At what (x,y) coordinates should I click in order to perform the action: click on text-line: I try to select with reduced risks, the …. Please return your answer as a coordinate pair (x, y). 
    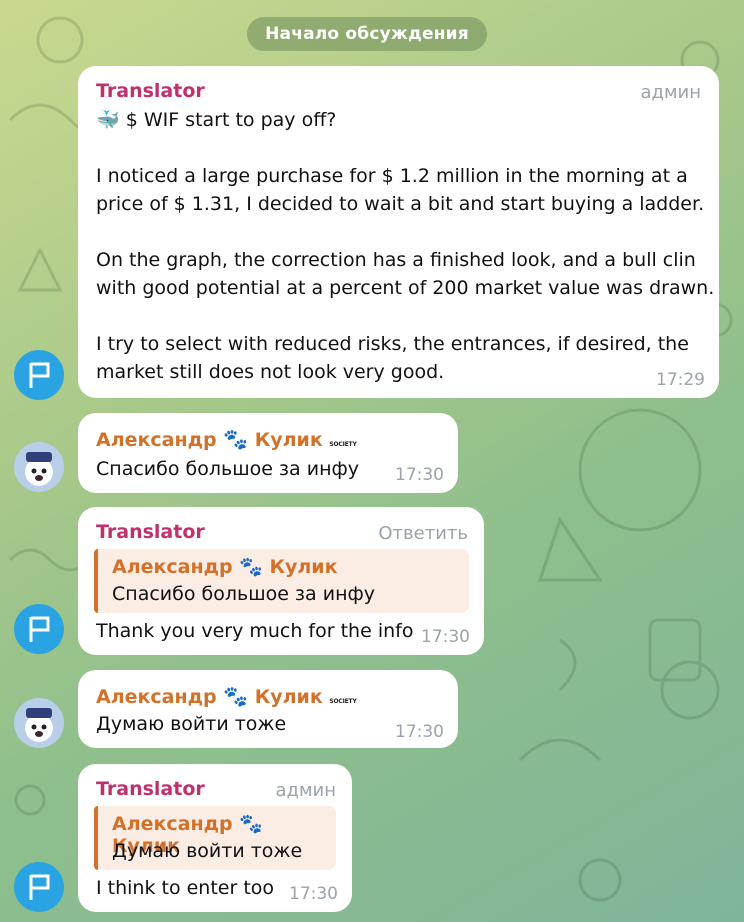
    Looking at the image, I should click on (392, 344).